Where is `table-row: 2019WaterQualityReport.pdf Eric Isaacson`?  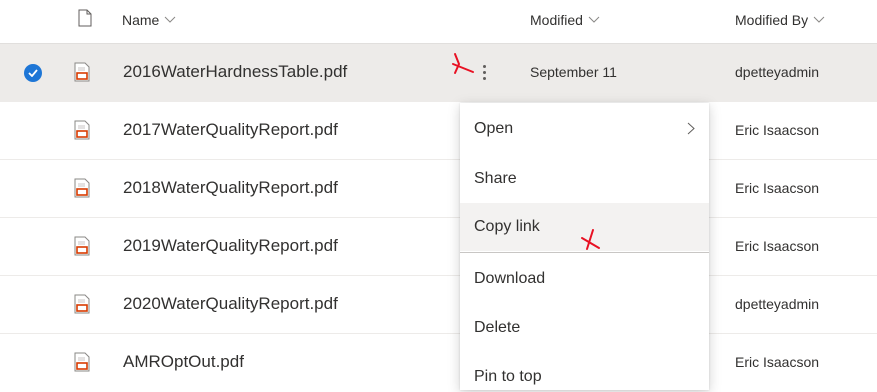
table-row: 2019WaterQualityReport.pdf Eric Isaacson is located at coordinates (438, 247).